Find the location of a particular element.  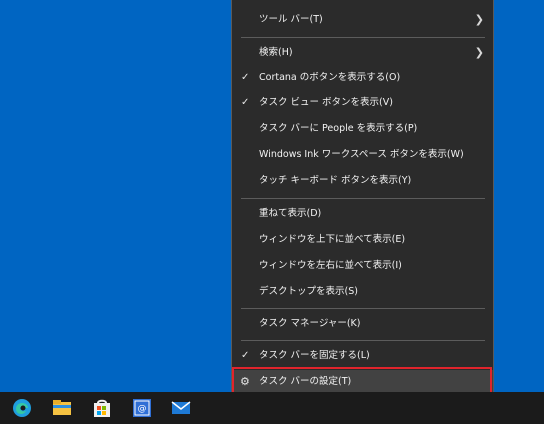

menu-item-label: Cortana のボタンを表示する(O) is located at coordinates (330, 77).